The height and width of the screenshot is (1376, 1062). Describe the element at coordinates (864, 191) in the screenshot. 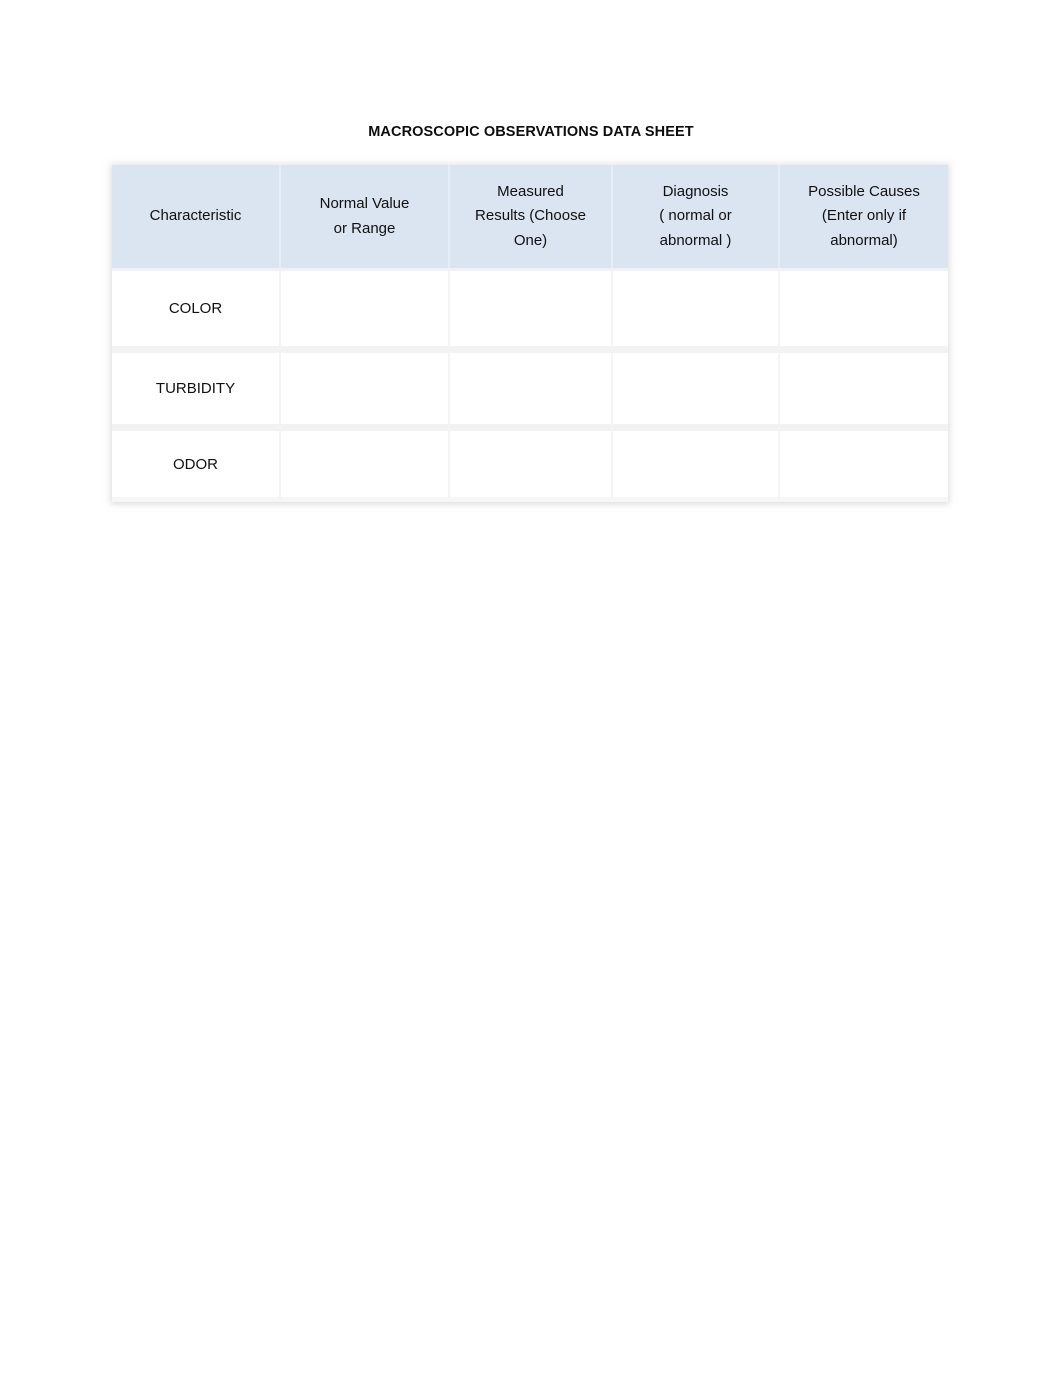

I see `column-header-possible-causes-line1: Possible Causes` at that location.